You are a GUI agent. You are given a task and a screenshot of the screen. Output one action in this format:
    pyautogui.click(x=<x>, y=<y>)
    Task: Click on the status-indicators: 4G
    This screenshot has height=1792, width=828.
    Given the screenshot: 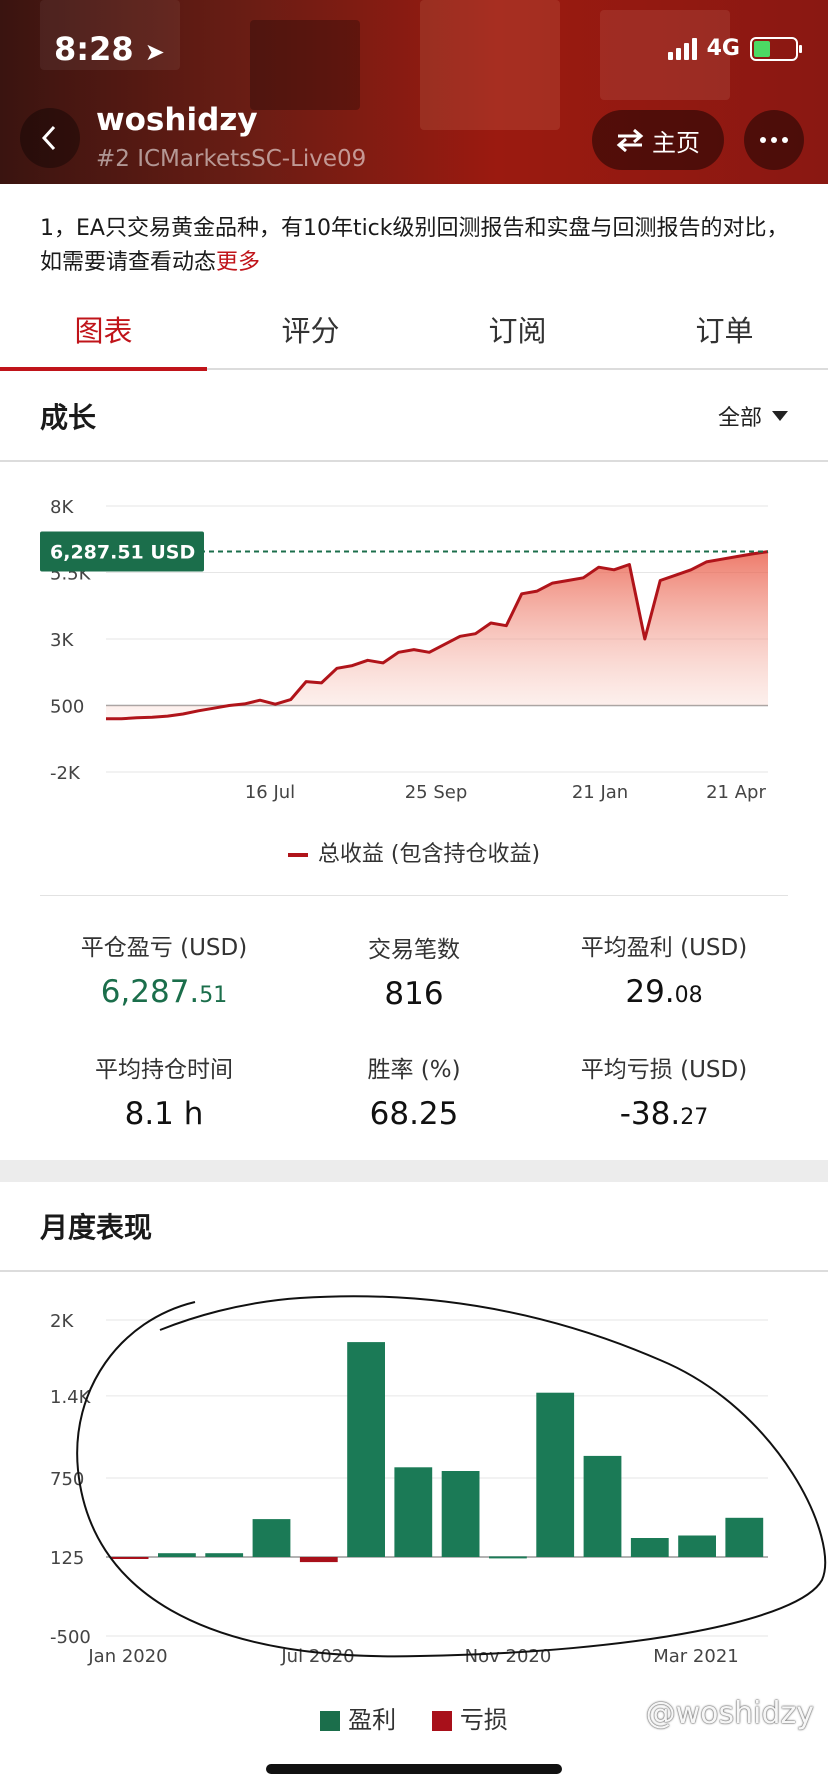 What is the action you would take?
    pyautogui.click(x=734, y=48)
    